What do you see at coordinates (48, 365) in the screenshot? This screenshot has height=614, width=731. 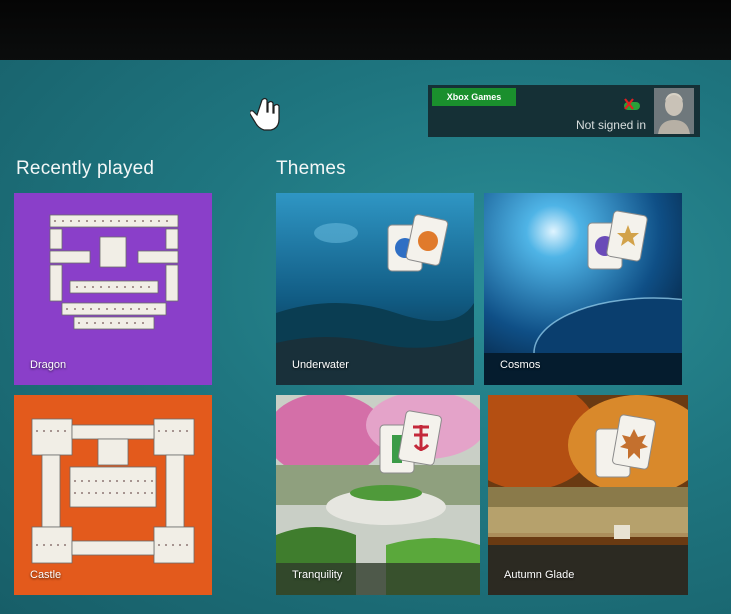 I see `tile-label: Dragon` at bounding box center [48, 365].